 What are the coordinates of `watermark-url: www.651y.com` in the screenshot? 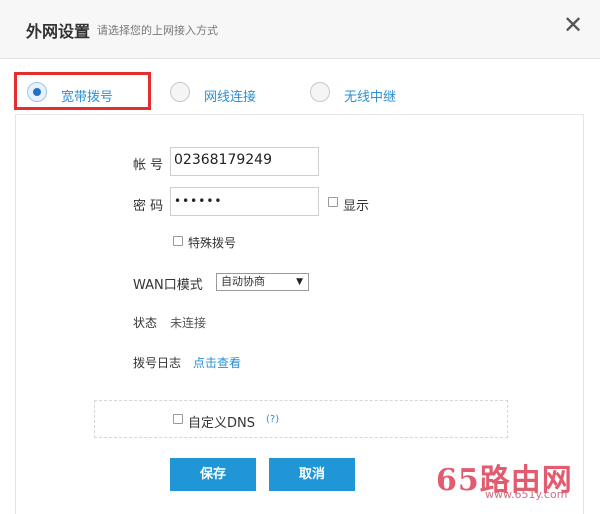 It's located at (526, 494).